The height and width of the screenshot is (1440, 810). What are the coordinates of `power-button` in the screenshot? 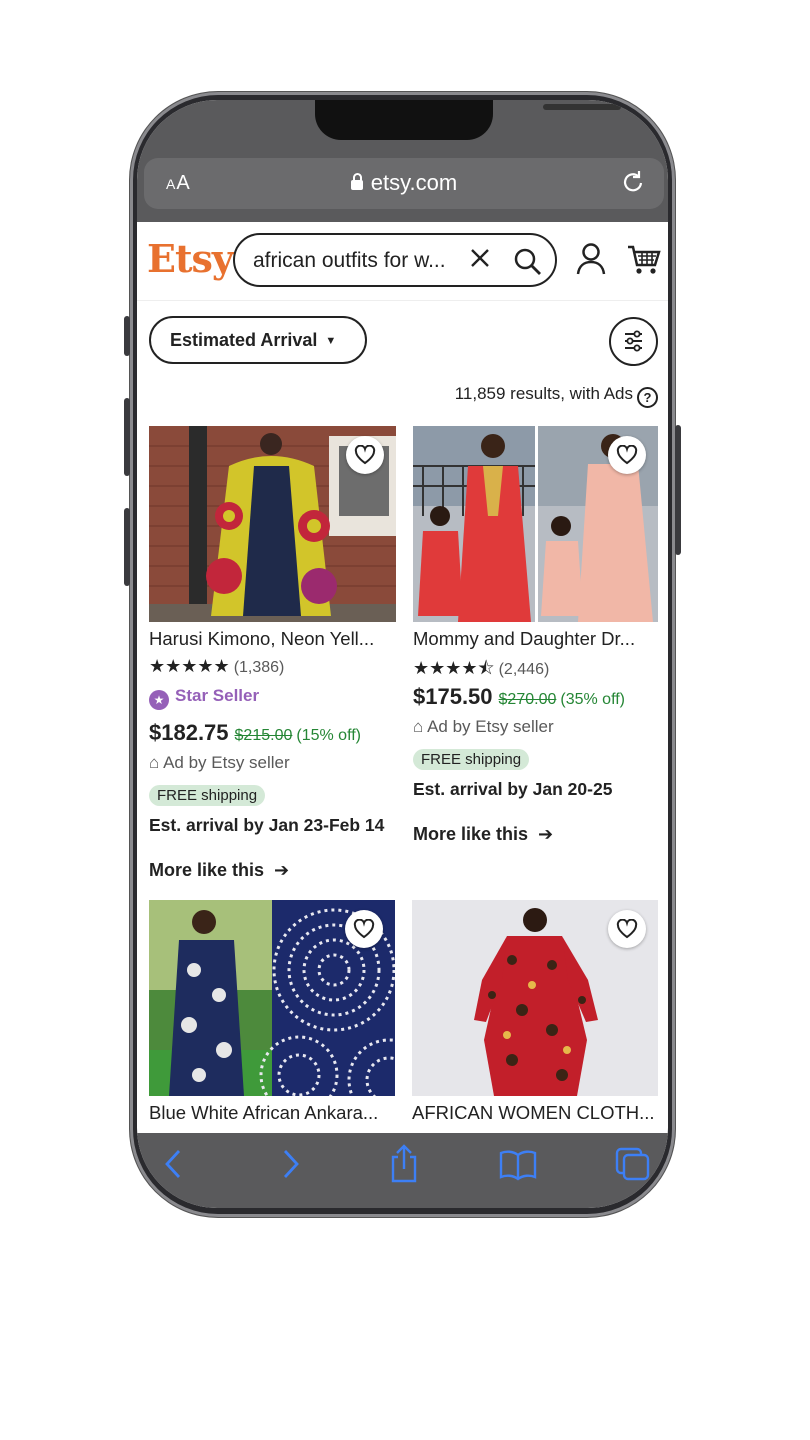 It's located at (678, 490).